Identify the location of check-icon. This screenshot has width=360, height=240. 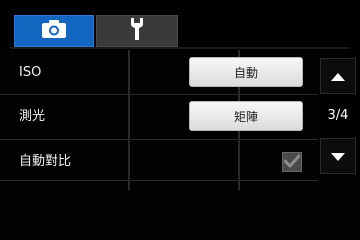
(292, 162).